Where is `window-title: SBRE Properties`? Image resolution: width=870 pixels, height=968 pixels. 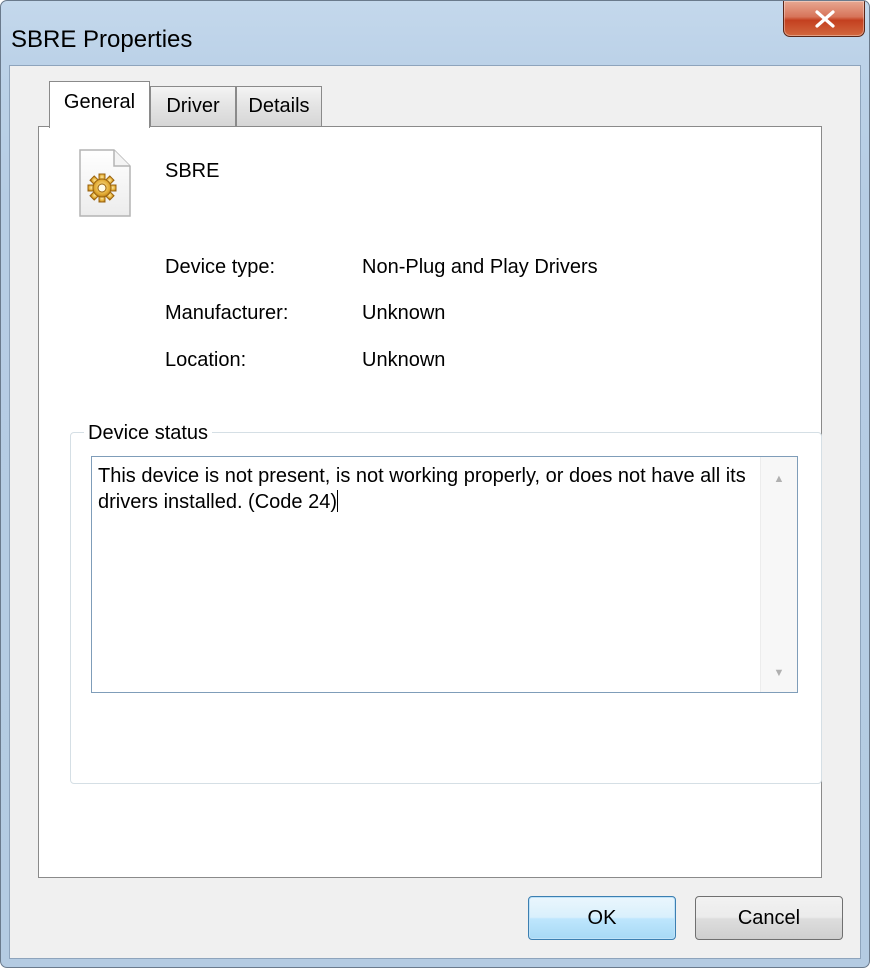
window-title: SBRE Properties is located at coordinates (102, 39).